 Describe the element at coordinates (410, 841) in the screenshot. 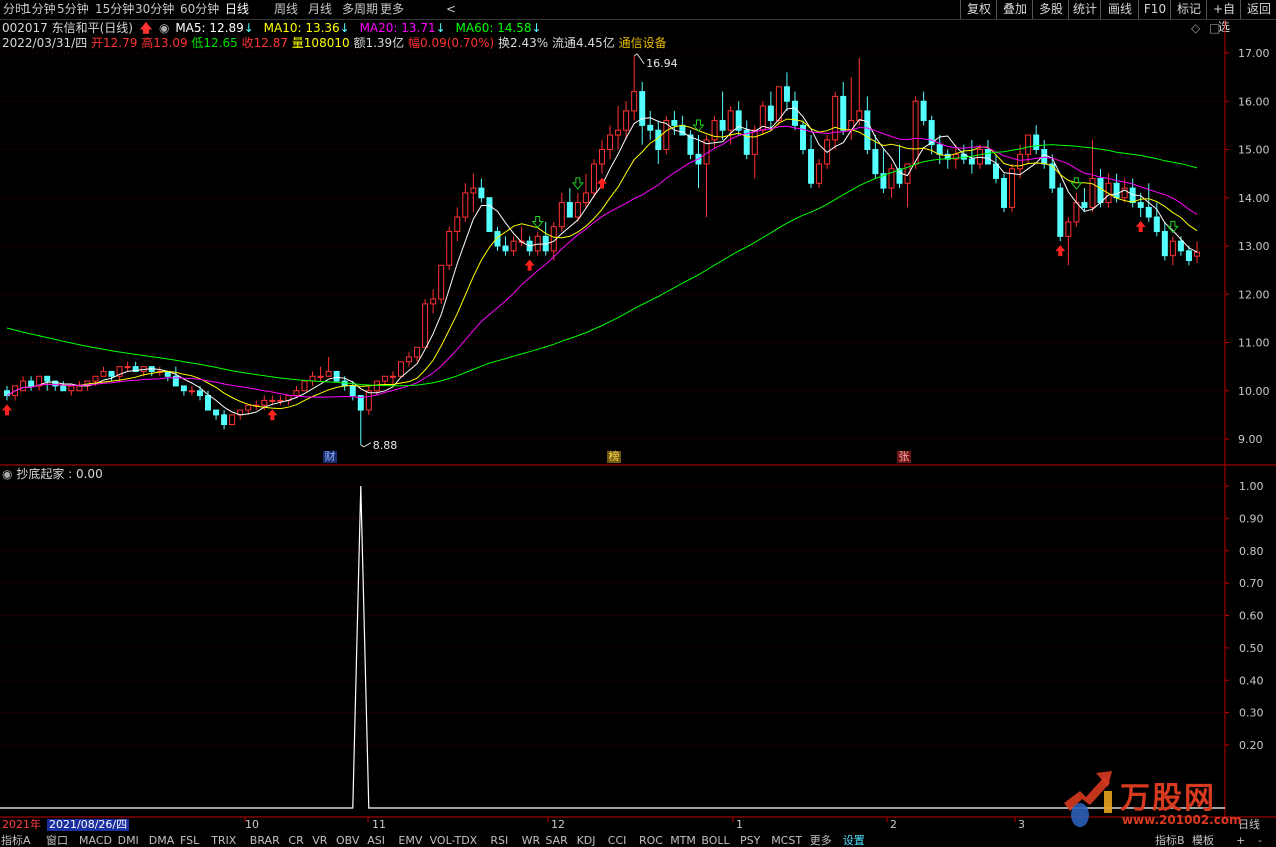

I see `indicator-tab-12: EMV` at that location.